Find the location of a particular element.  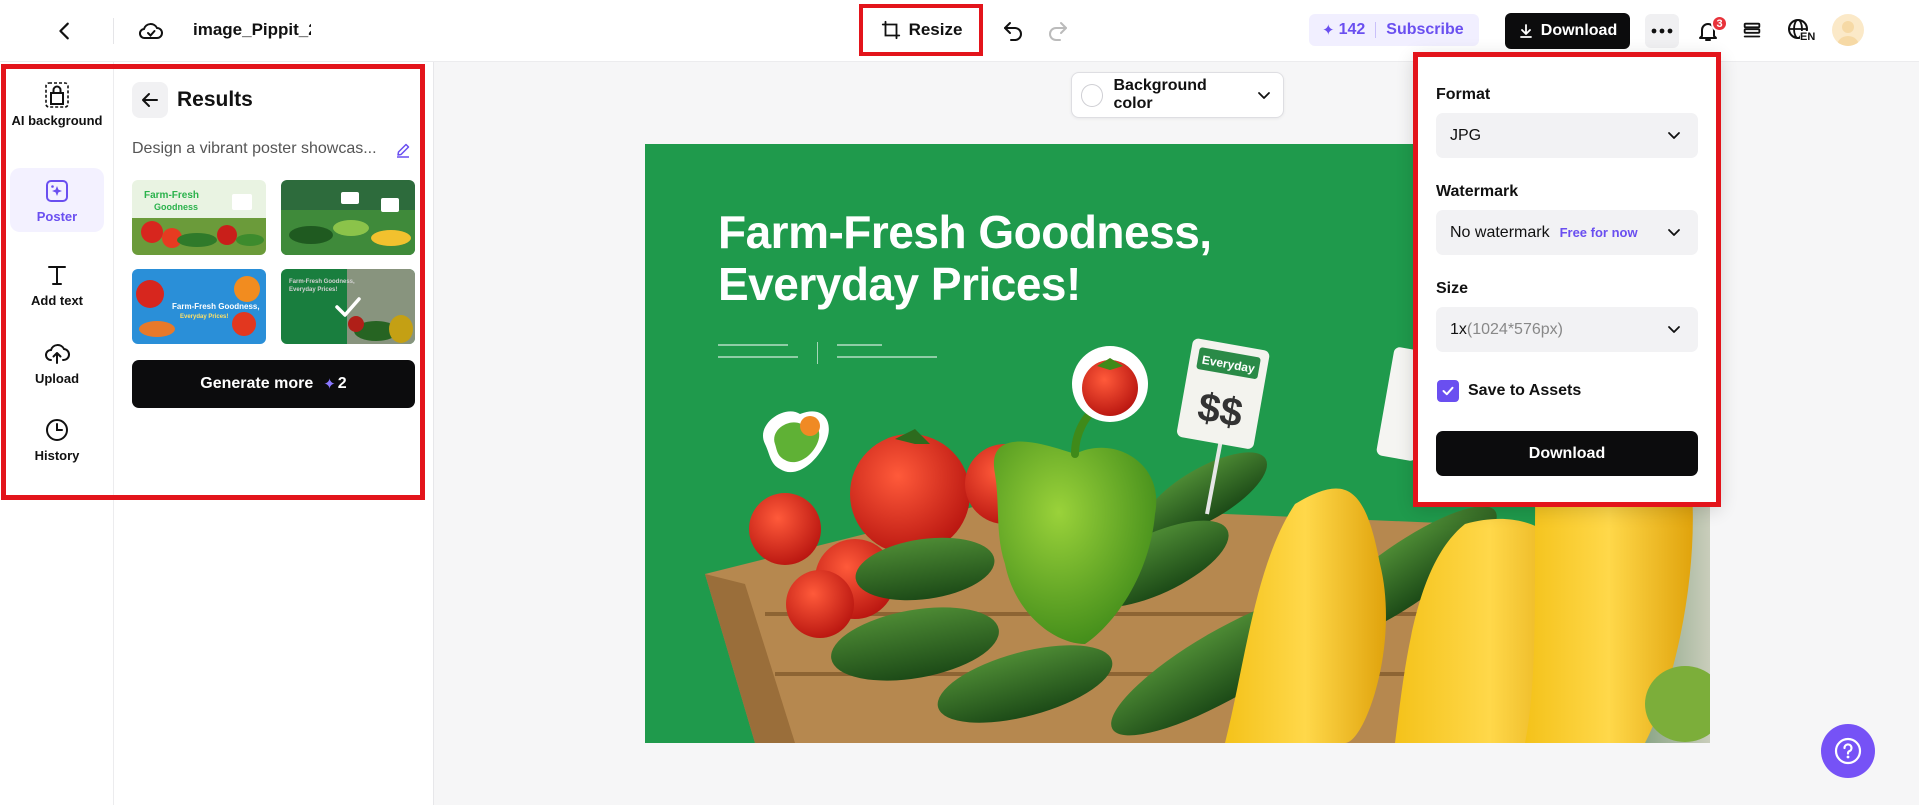

undo-icon is located at coordinates (1013, 30).